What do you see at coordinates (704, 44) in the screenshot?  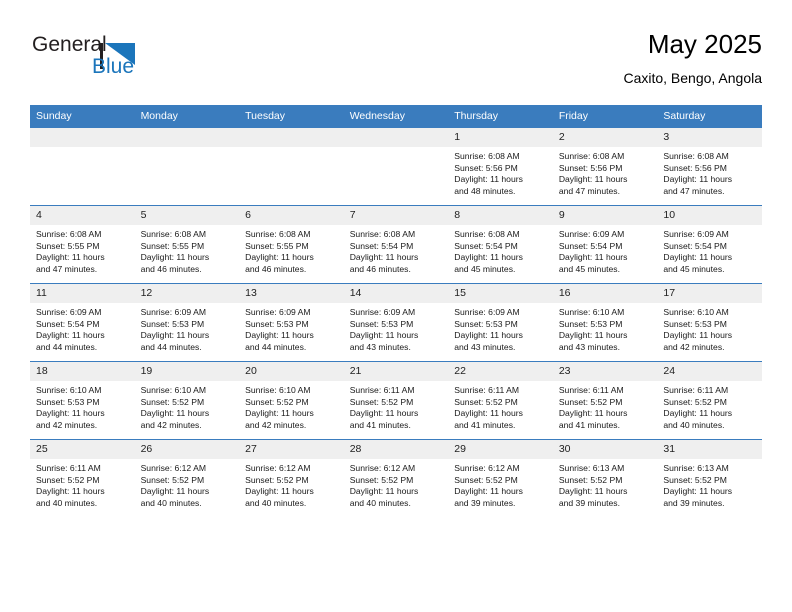 I see `page-title: May 2025` at bounding box center [704, 44].